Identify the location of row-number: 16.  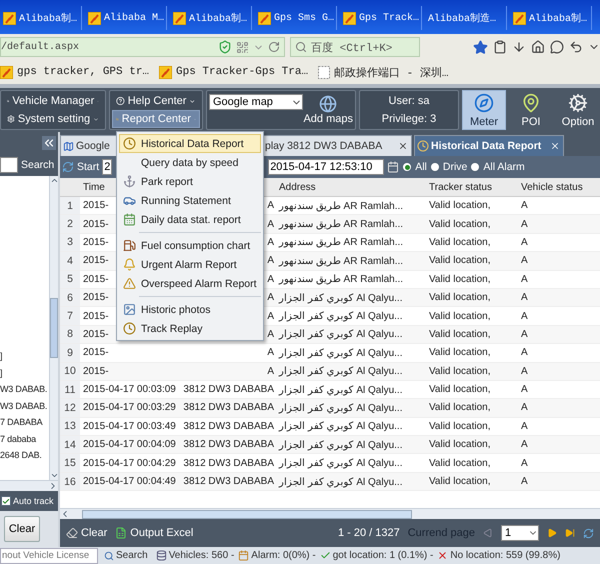
(70, 481).